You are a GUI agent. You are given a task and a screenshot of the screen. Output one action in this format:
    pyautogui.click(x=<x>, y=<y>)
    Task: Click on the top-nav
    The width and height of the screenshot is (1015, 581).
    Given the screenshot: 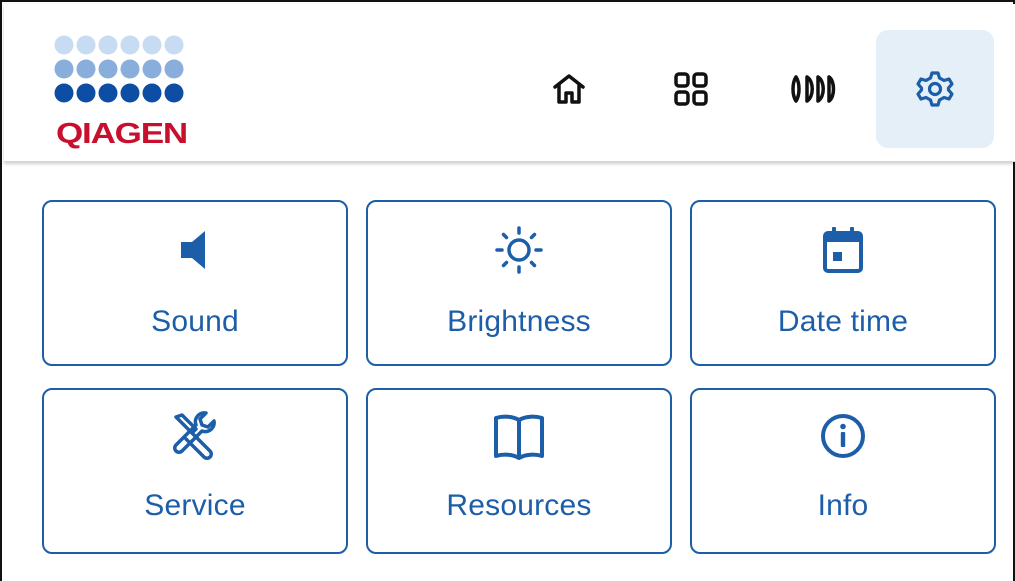 What is the action you would take?
    pyautogui.click(x=750, y=89)
    